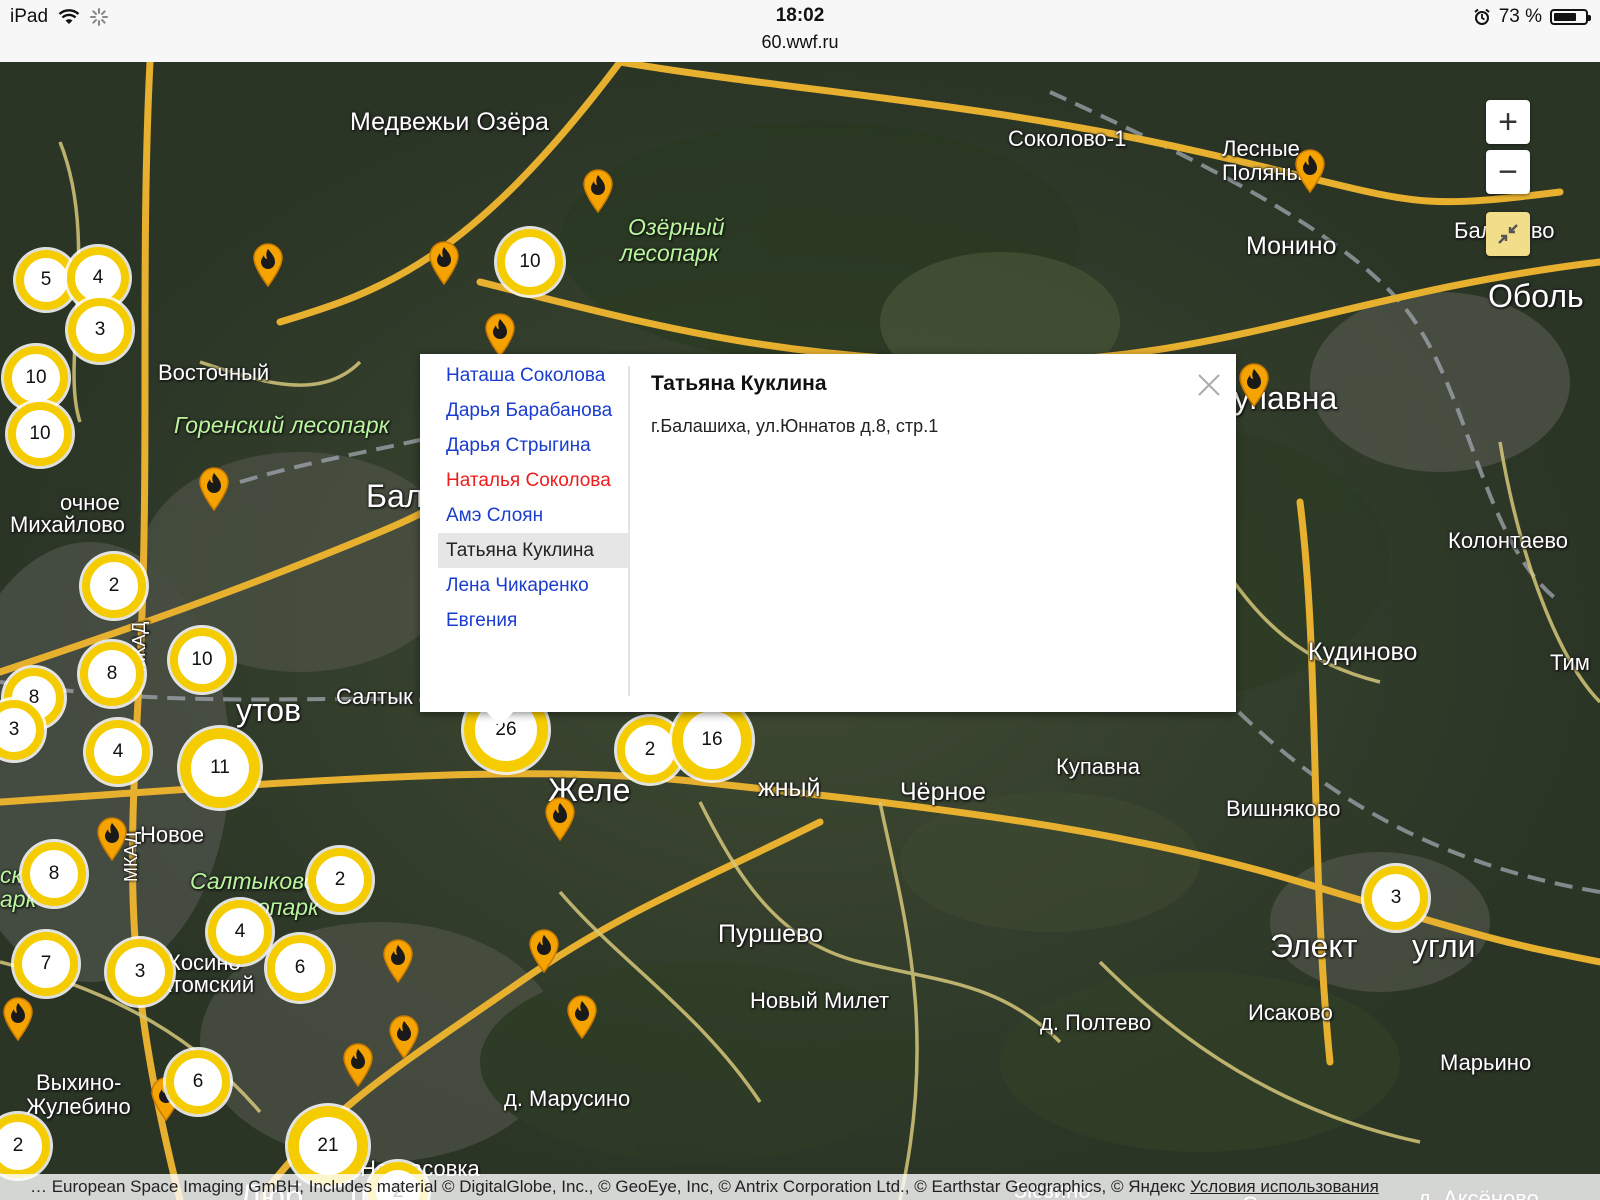  Describe the element at coordinates (795, 426) in the screenshot. I see `balloon-address: г.Балашиха, ул.Юннатов д.8, стр.1` at that location.